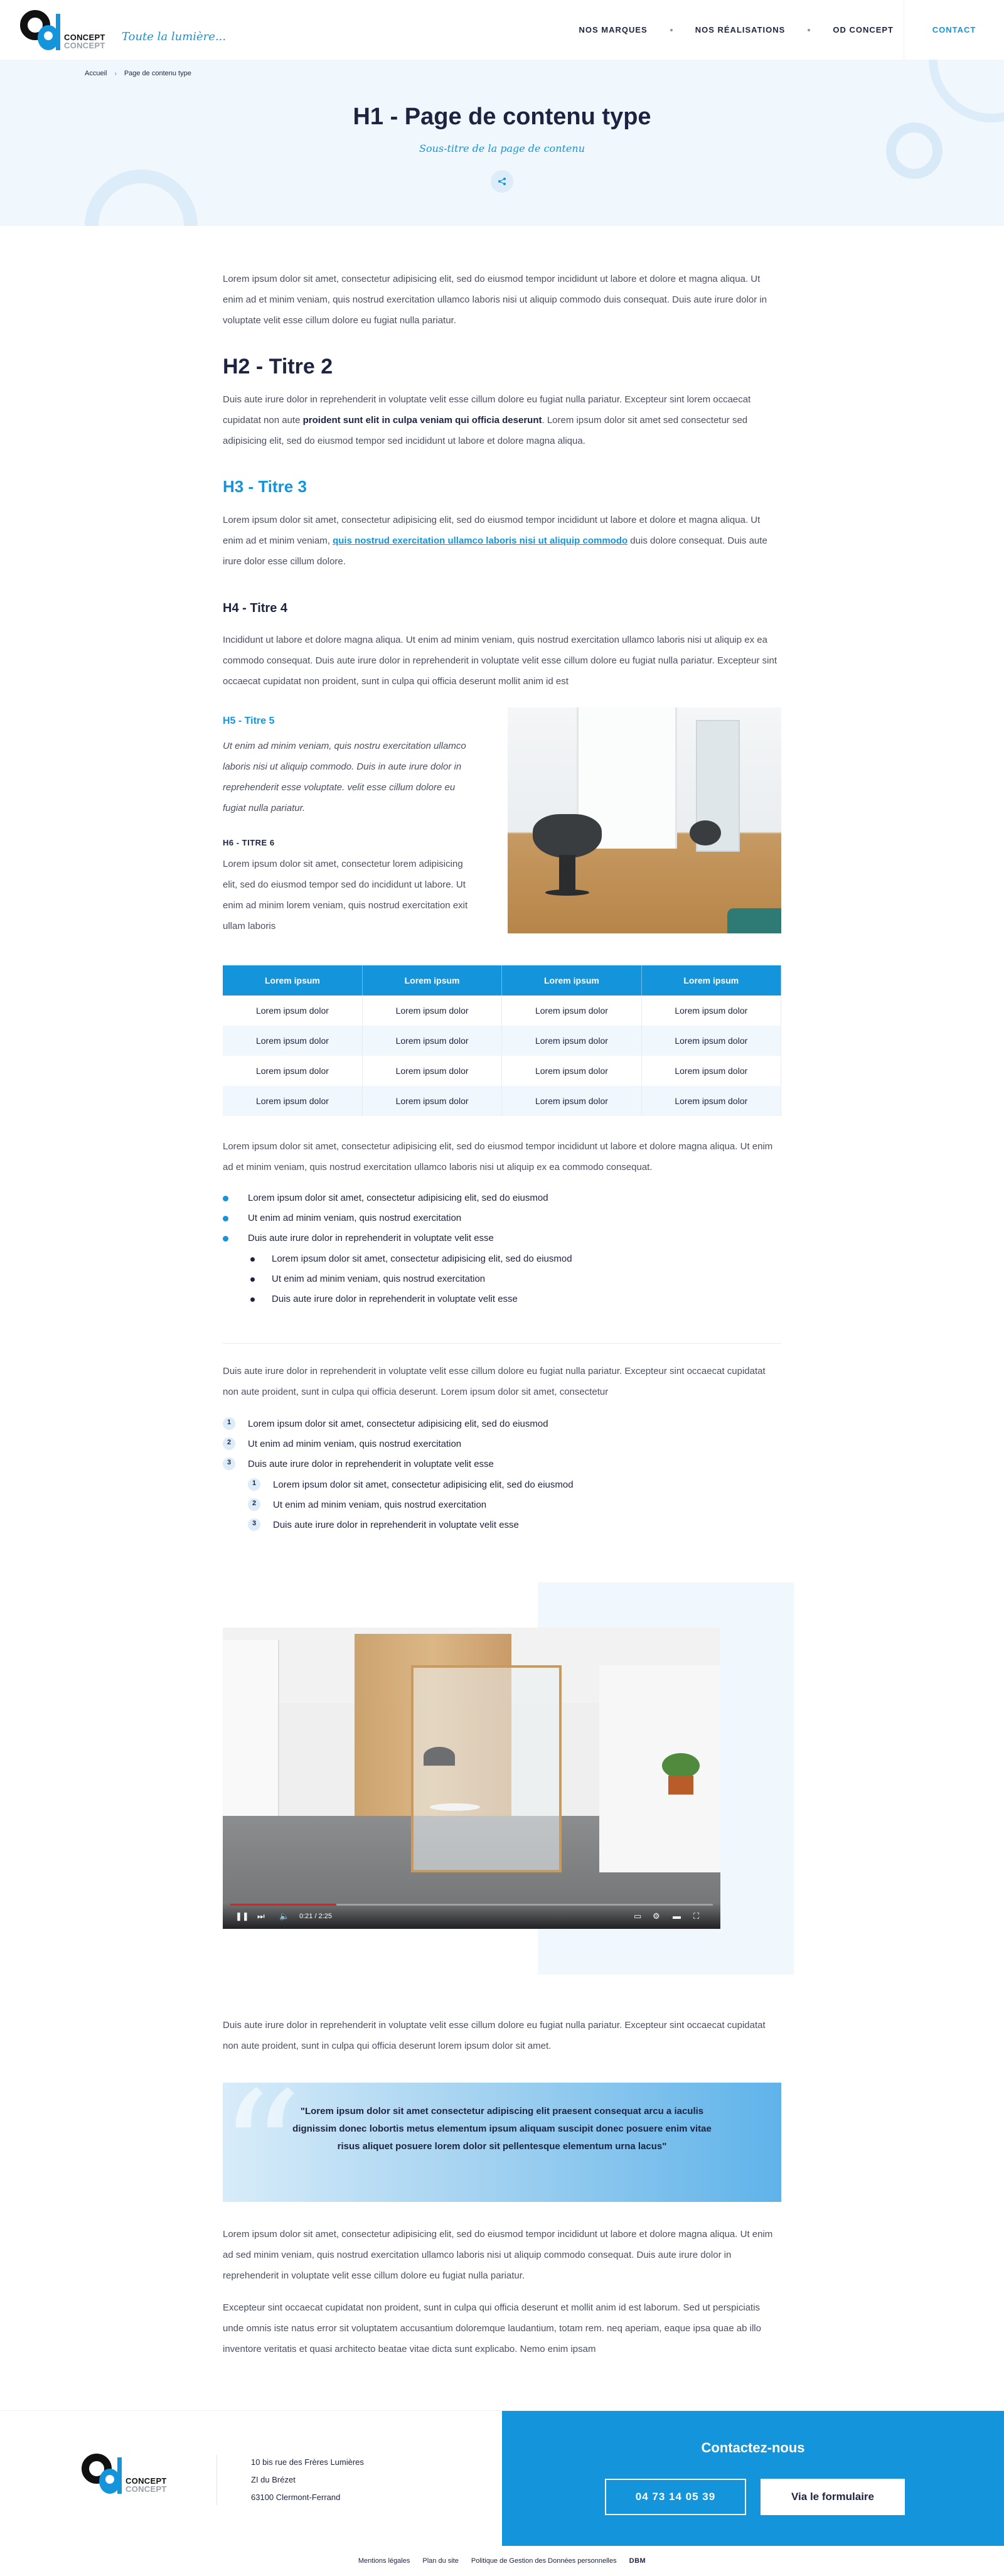 The image size is (1004, 2576). What do you see at coordinates (502, 148) in the screenshot?
I see `page-subtitle: Sous-titre de la page de contenu` at bounding box center [502, 148].